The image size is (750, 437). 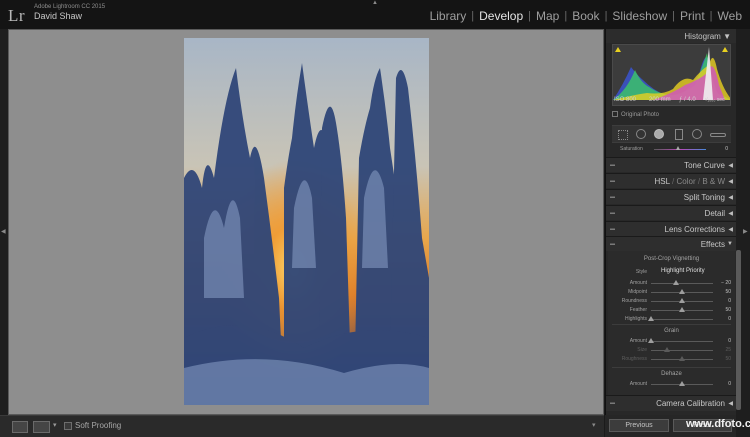 I want to click on lens-corrections-label: Lens Corrections, so click(x=694, y=229).